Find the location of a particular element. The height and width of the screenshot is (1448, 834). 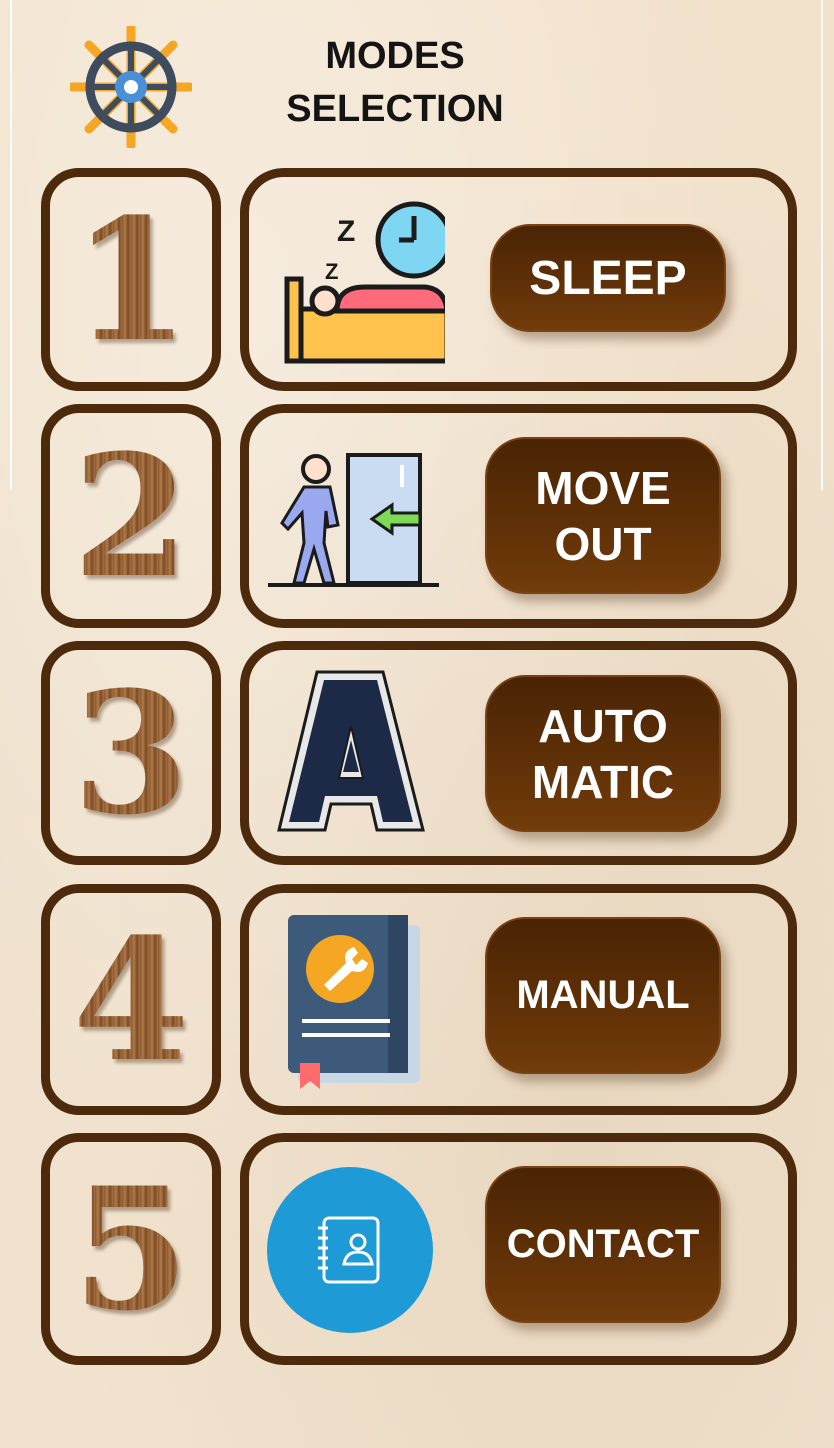

mode-card-automatic: AUTO MATIC is located at coordinates (518, 753).